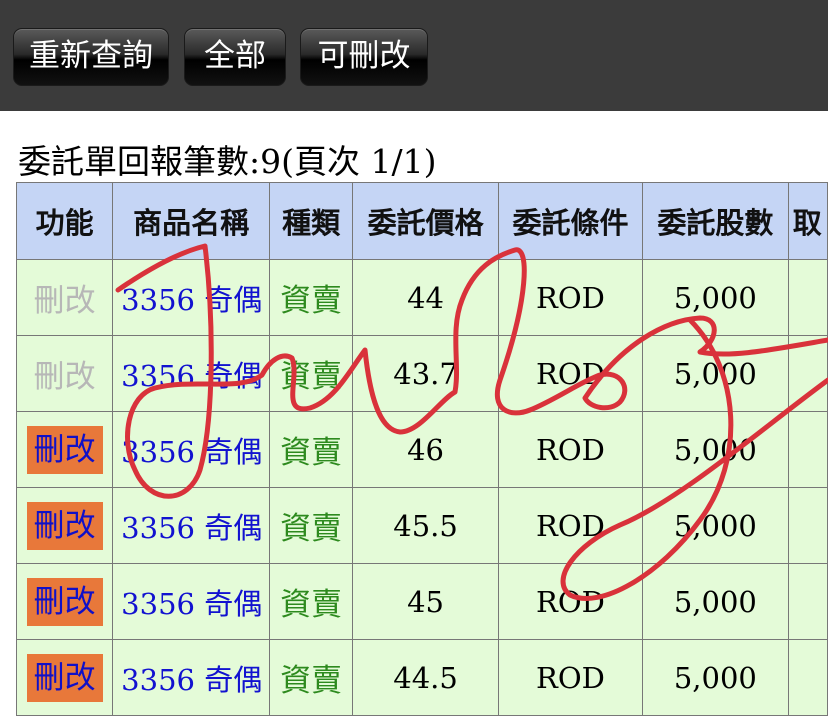  Describe the element at coordinates (807, 221) in the screenshot. I see `header-cancel: 取` at that location.